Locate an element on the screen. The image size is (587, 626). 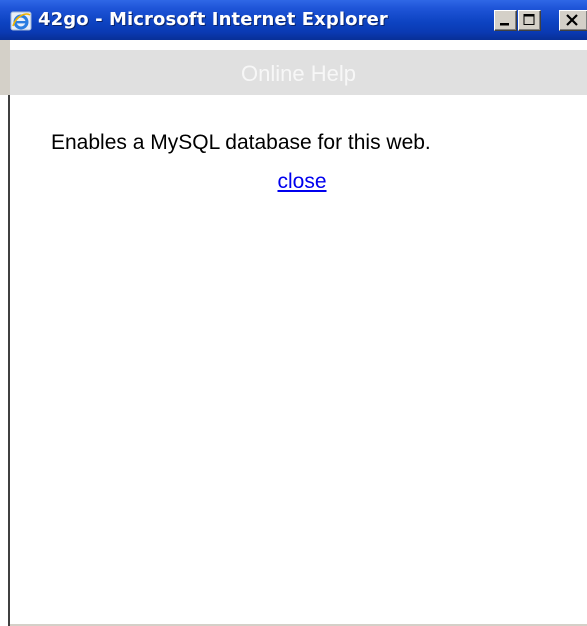
minimize-icon is located at coordinates (504, 24).